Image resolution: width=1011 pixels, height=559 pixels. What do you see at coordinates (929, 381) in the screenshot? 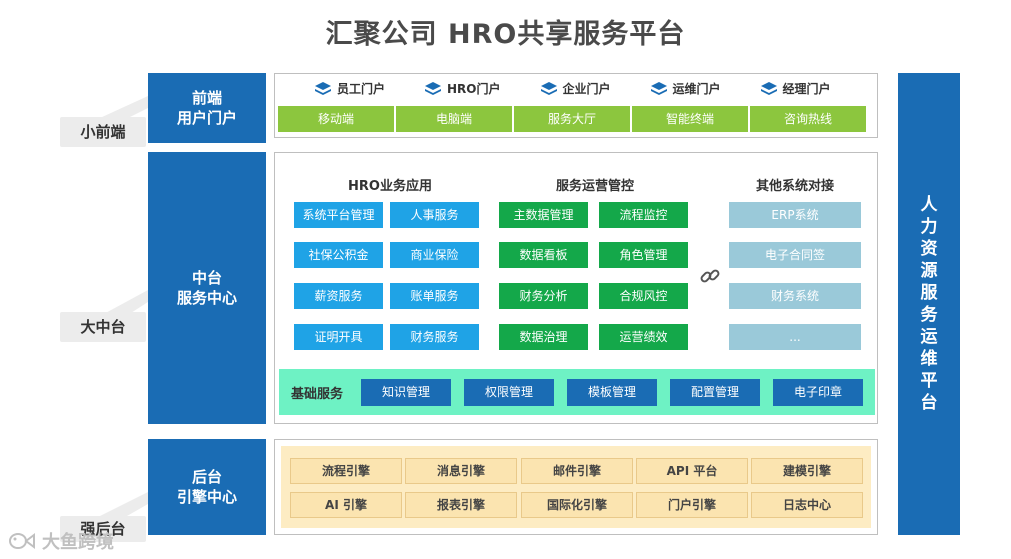
I see `right-bar-char: 平` at bounding box center [929, 381].